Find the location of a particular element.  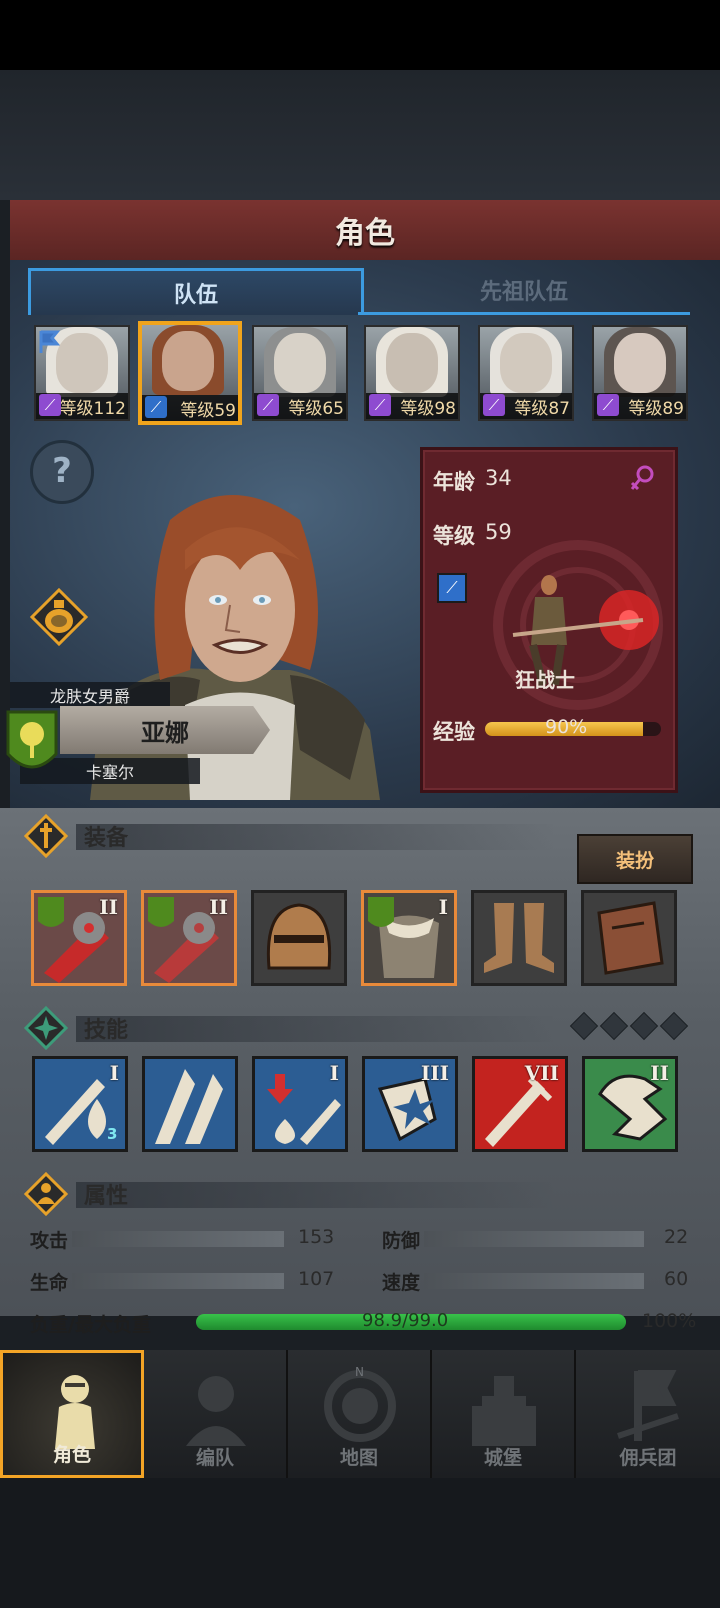

hero-card-selected: 等级59 ⟋ is located at coordinates (190, 373).